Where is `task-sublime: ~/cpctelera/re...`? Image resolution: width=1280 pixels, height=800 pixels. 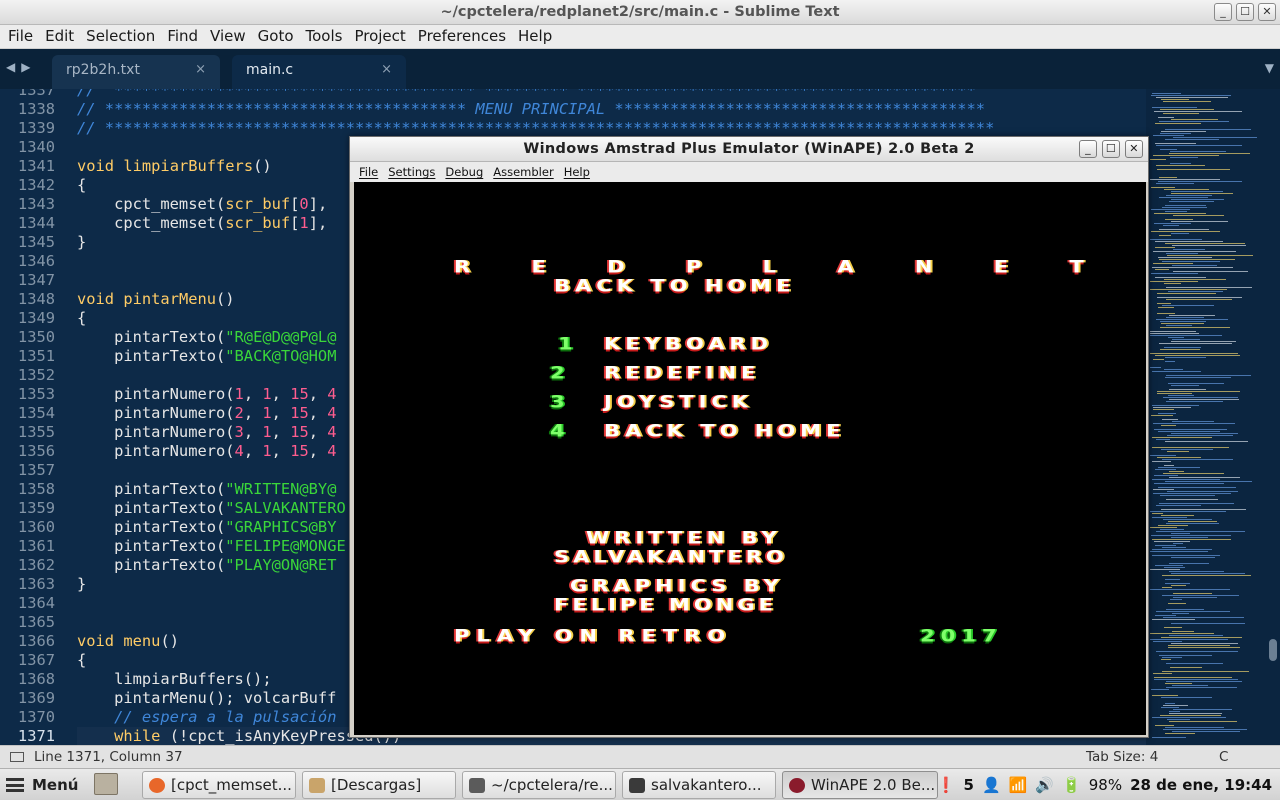
task-sublime: ~/cpctelera/re... is located at coordinates (539, 785).